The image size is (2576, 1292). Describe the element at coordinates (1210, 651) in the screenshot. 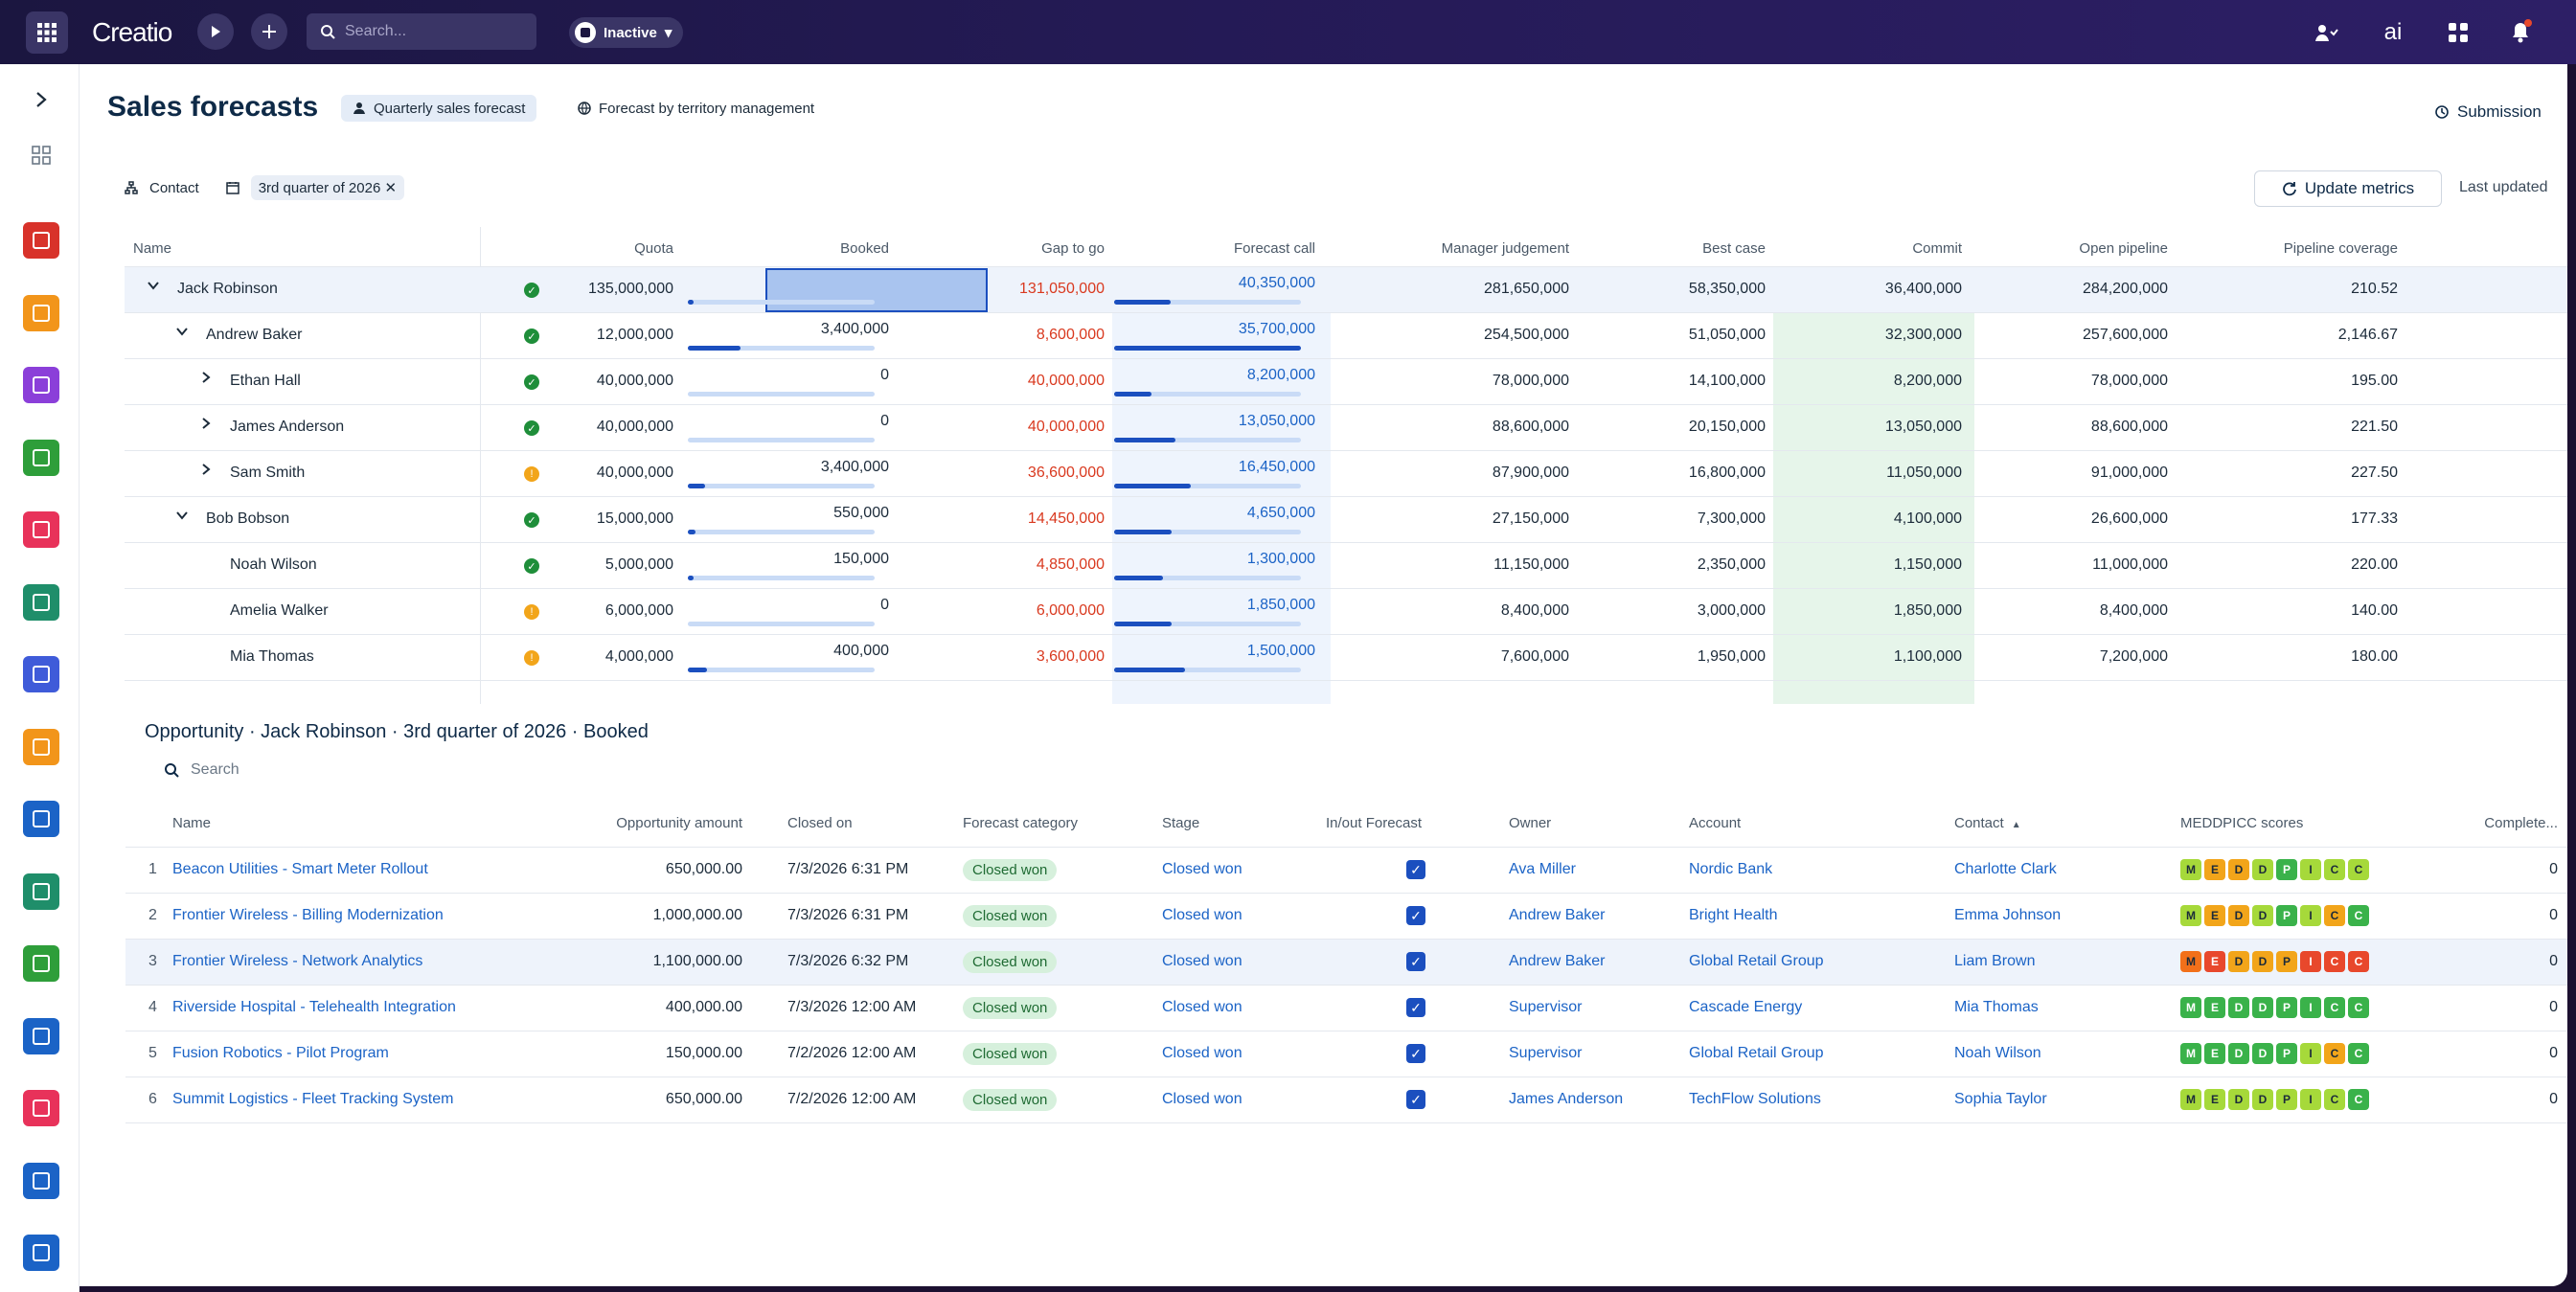

I see `forecast-cell-call: 1,500,000` at that location.